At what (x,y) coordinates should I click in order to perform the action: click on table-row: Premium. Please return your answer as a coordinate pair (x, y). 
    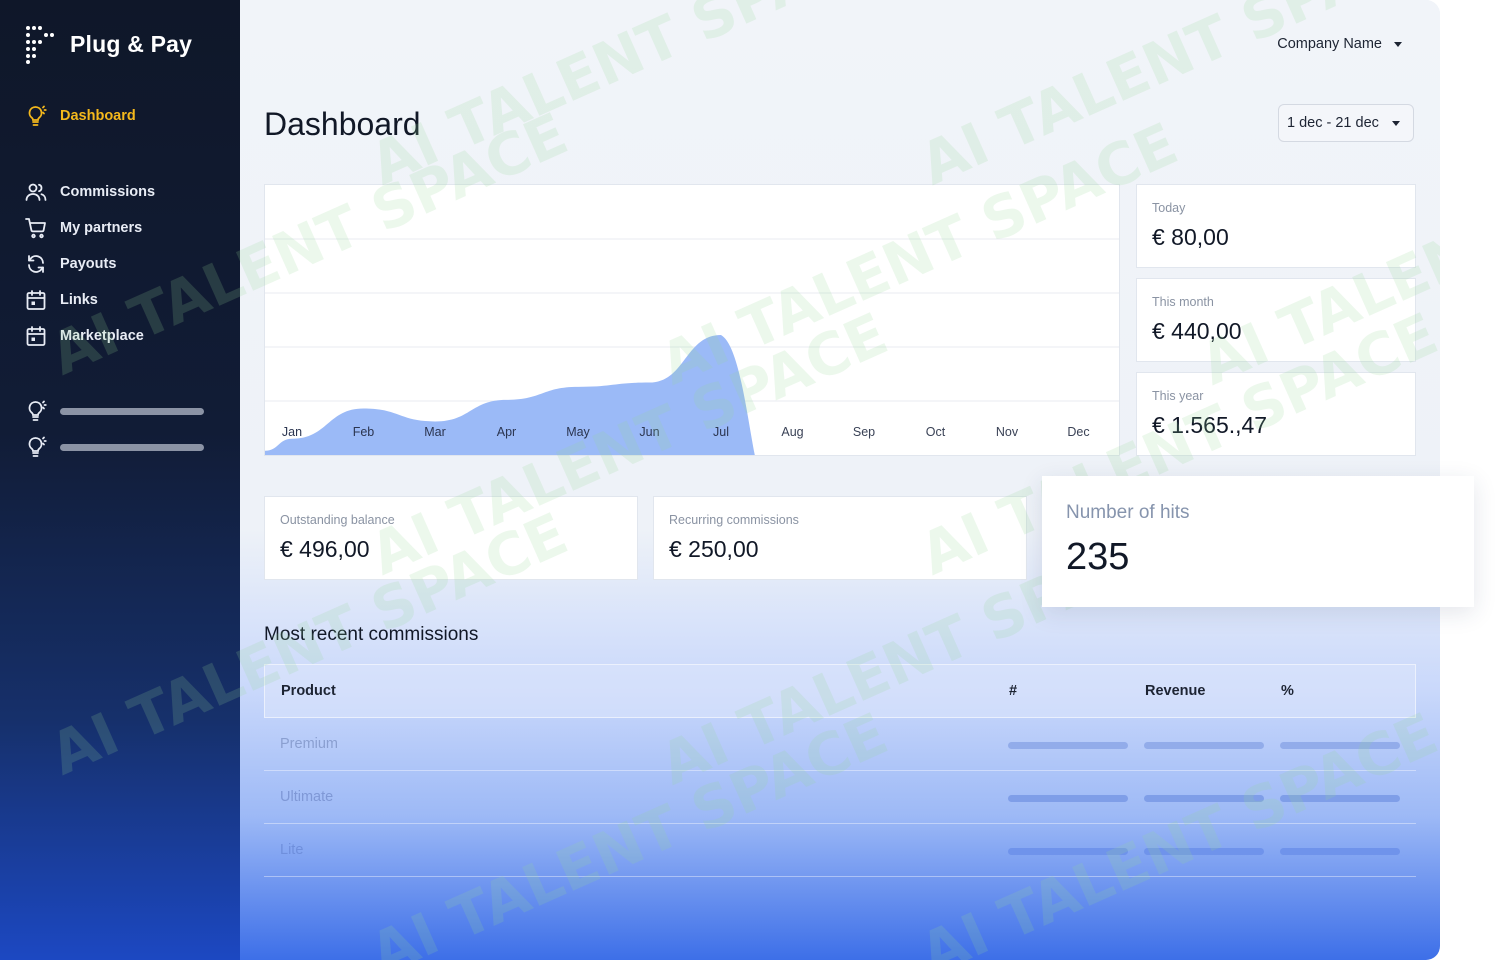
    Looking at the image, I should click on (840, 744).